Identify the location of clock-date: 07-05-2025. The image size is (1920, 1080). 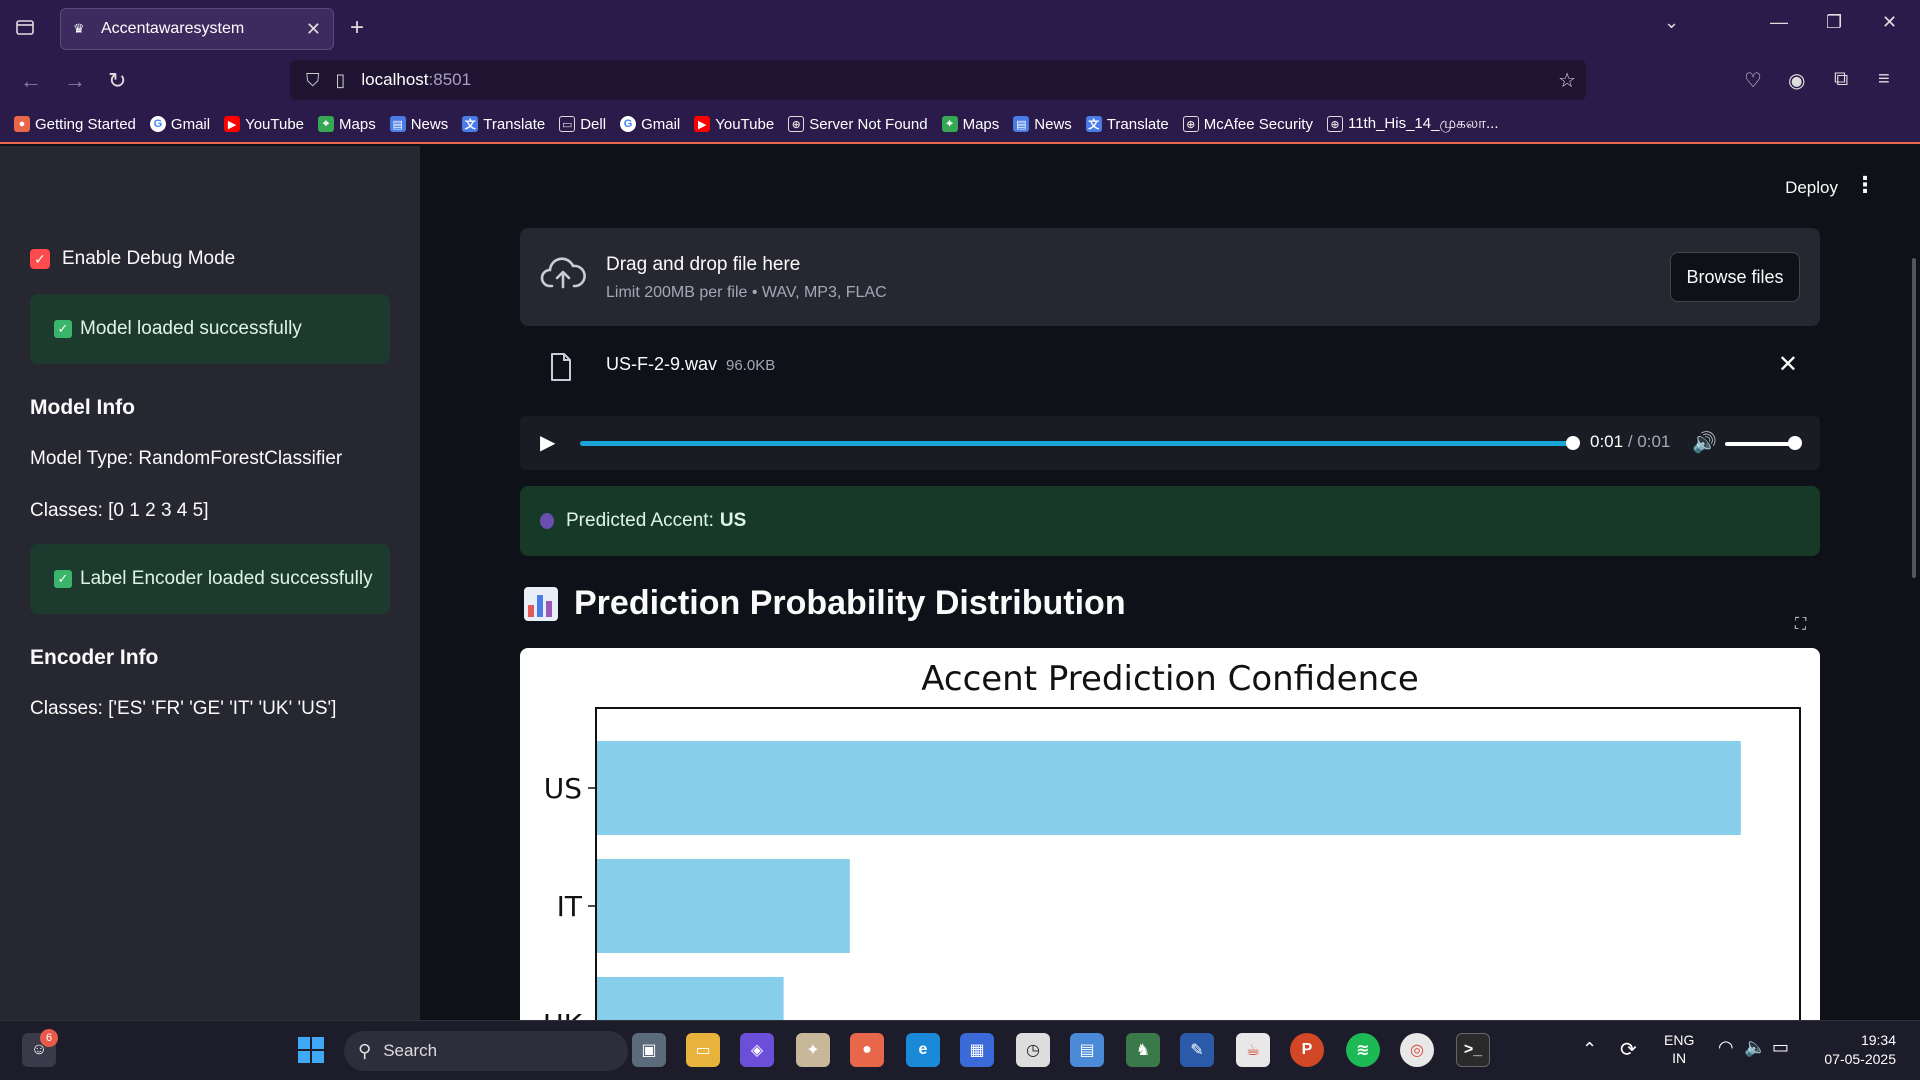
(1860, 1059).